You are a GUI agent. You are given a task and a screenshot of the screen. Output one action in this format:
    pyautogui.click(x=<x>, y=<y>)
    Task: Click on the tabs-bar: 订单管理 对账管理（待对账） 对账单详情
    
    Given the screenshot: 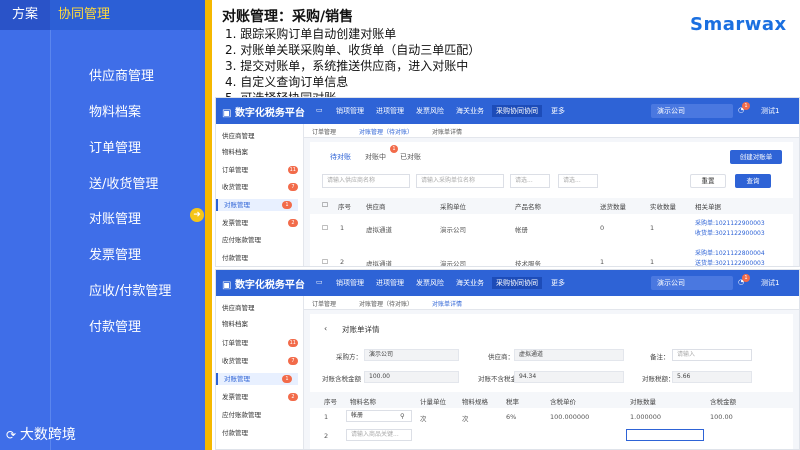 What is the action you would take?
    pyautogui.click(x=551, y=131)
    